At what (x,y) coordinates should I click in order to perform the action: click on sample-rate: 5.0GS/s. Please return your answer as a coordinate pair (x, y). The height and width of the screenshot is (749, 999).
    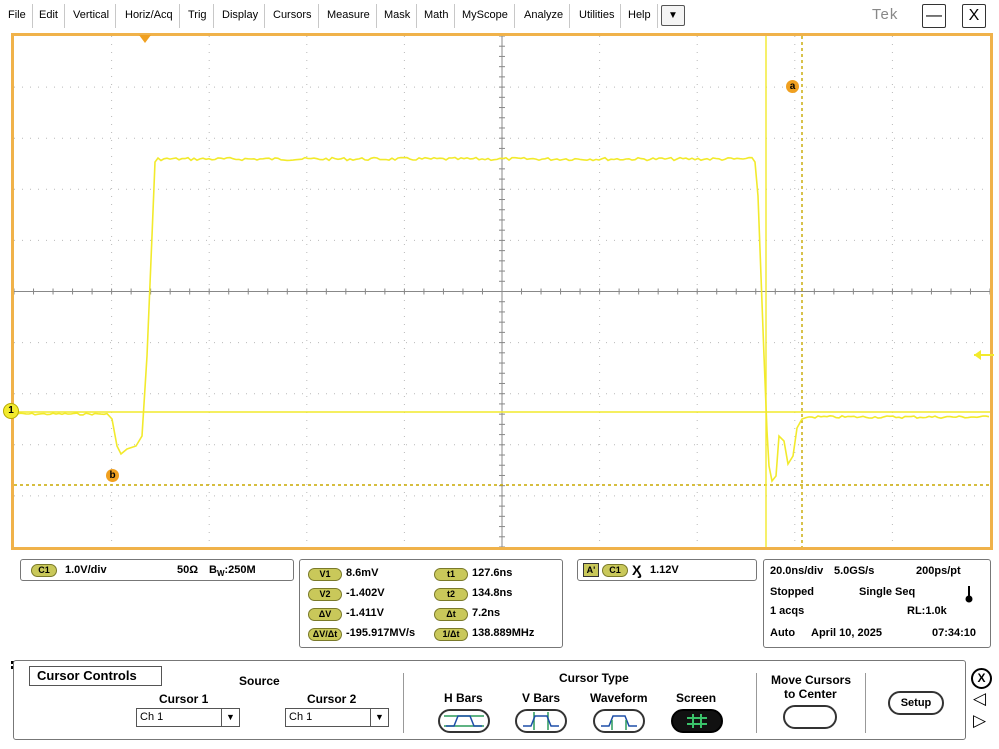
    Looking at the image, I should click on (854, 571).